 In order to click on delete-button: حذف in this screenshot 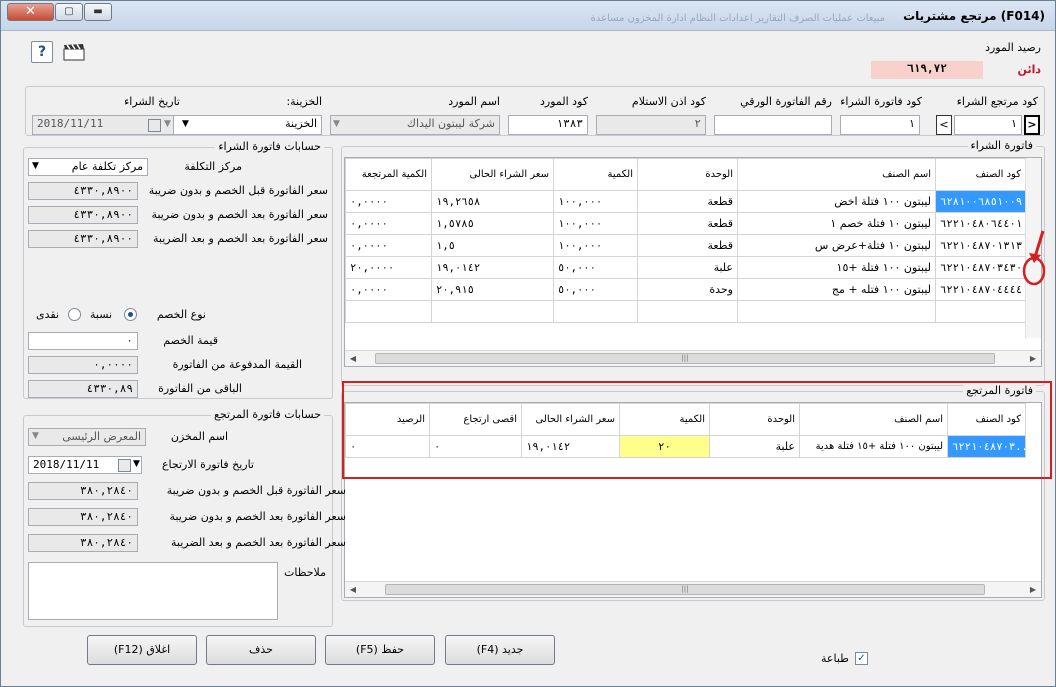, I will do `click(261, 650)`.